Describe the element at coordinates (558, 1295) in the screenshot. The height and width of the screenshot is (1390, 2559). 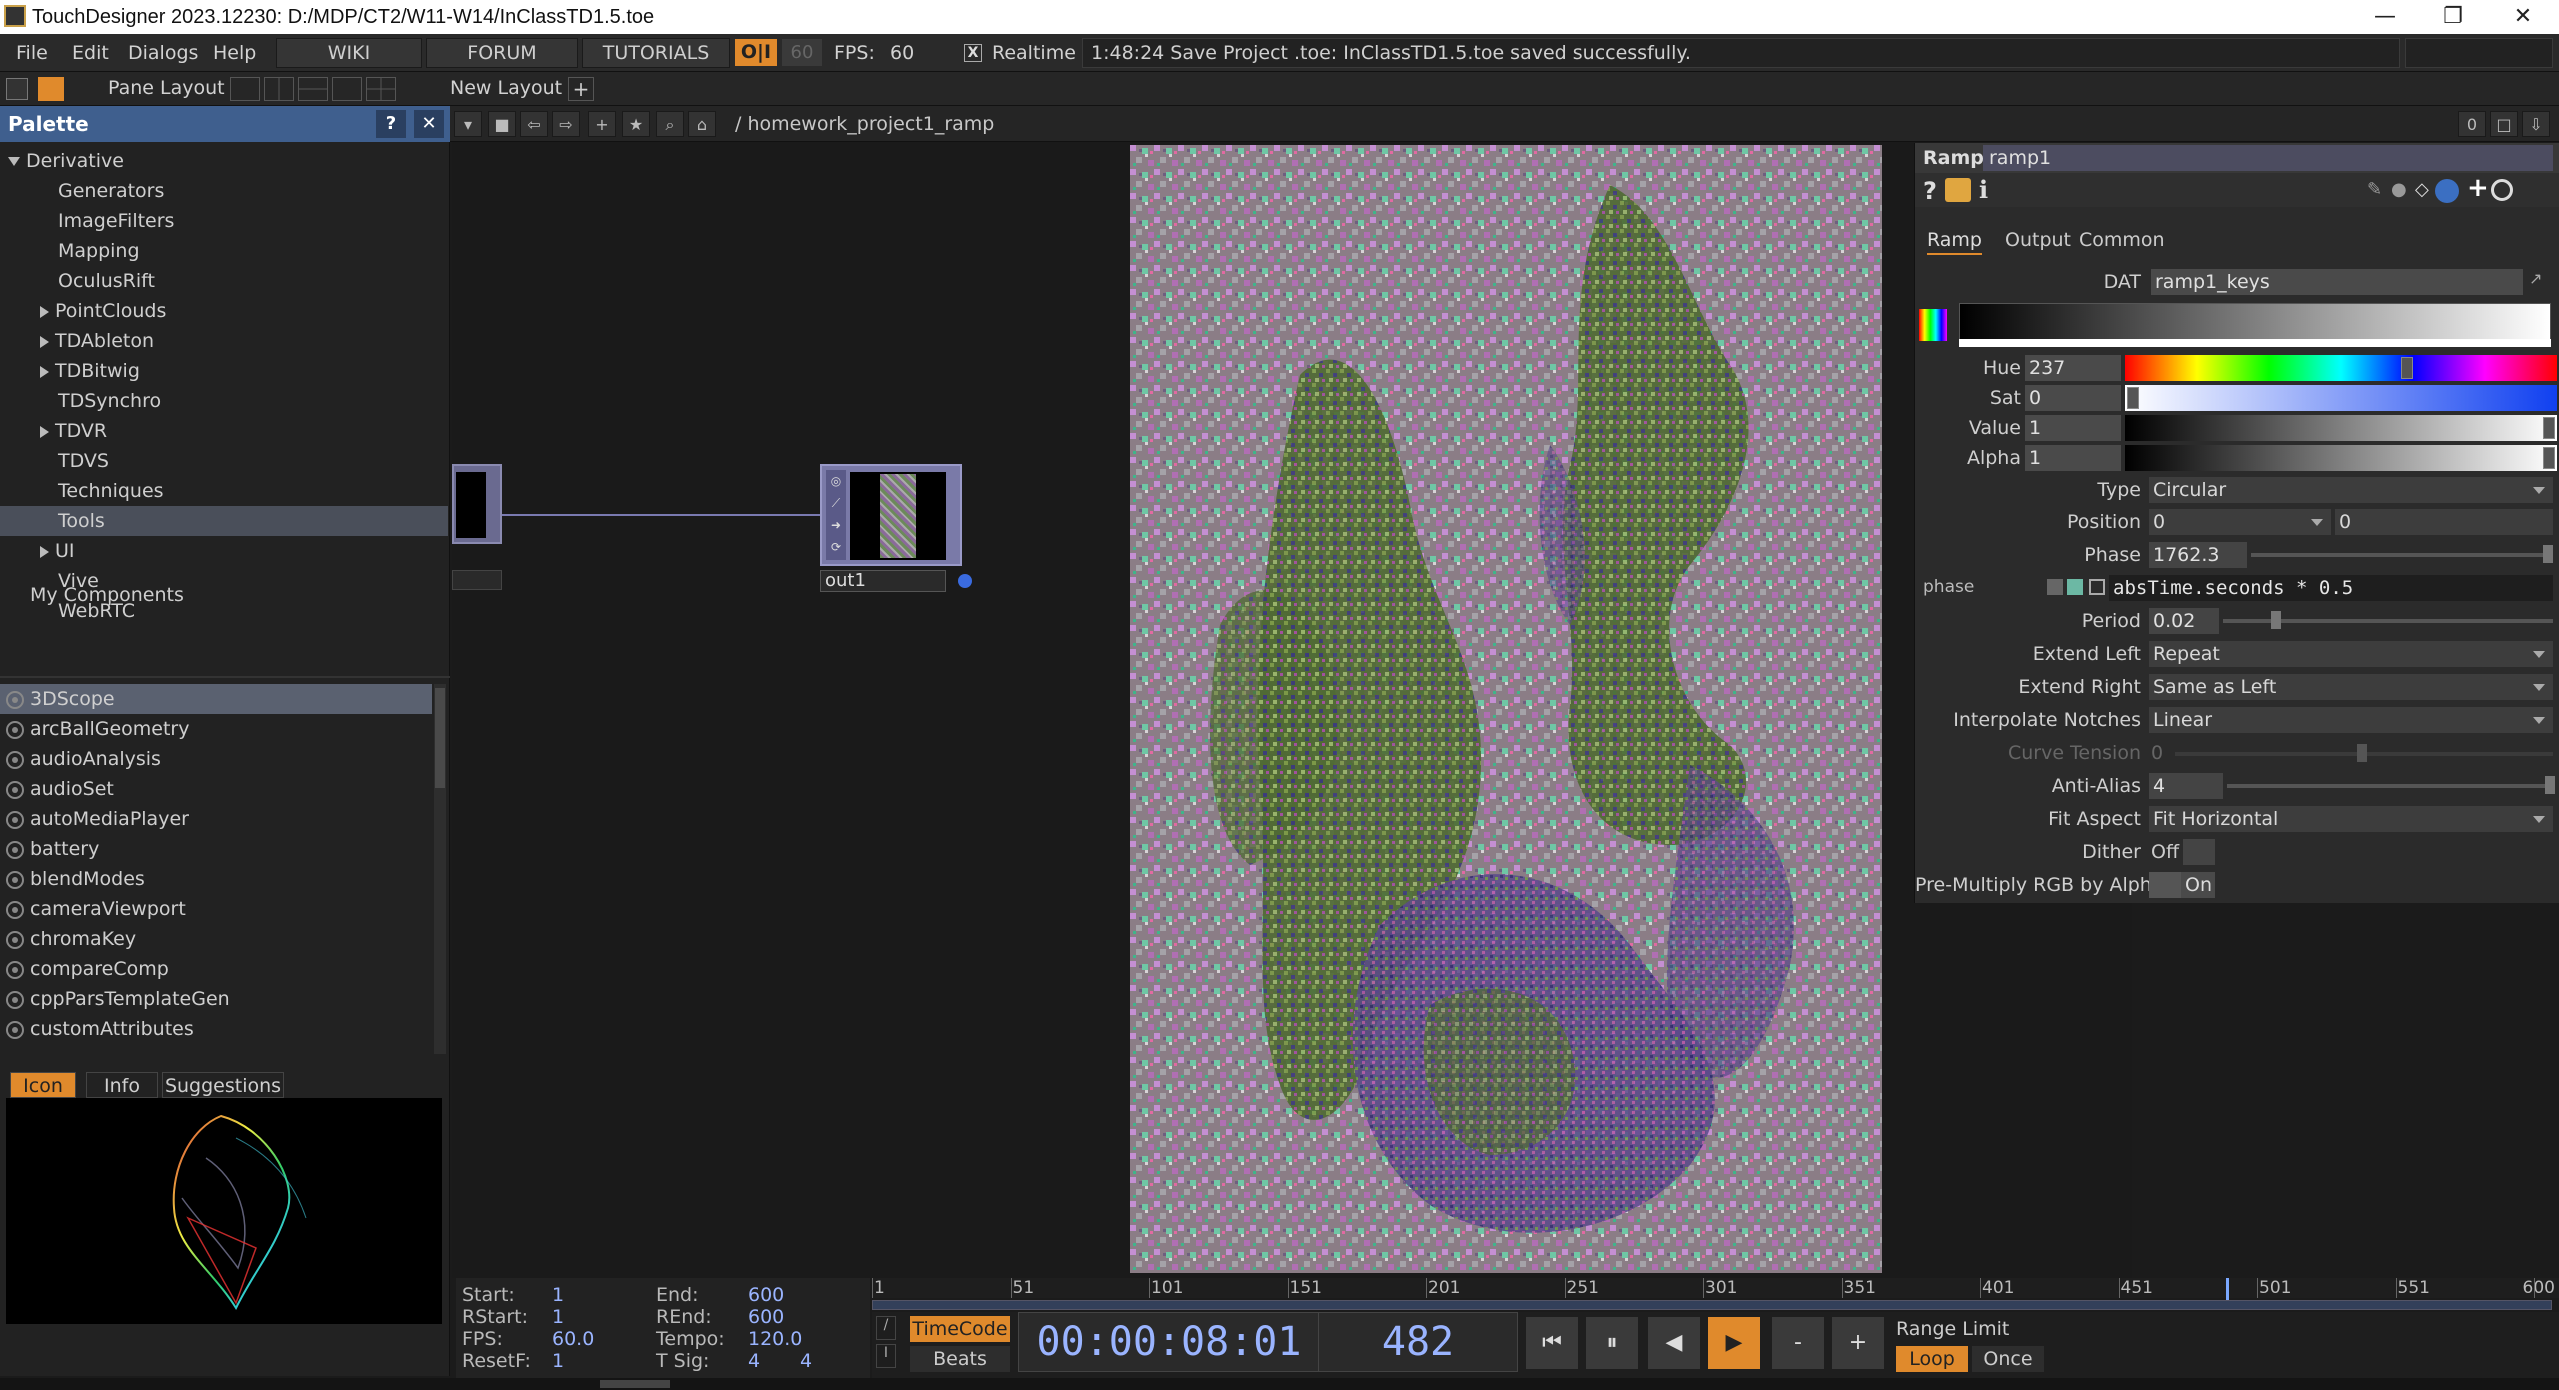
I see `start-value: 1` at that location.